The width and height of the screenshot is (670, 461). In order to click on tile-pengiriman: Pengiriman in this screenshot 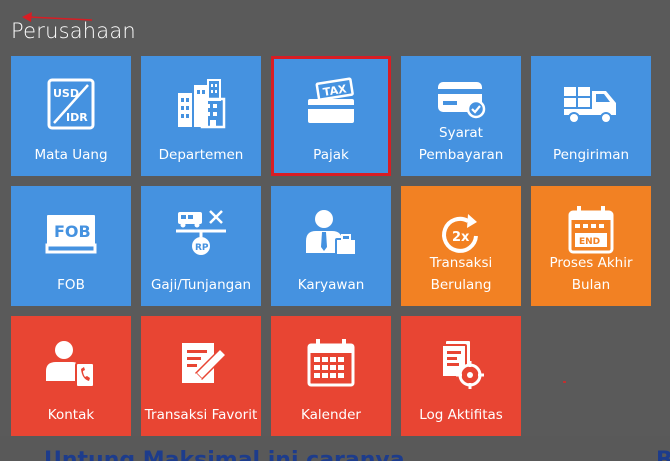, I will do `click(591, 116)`.